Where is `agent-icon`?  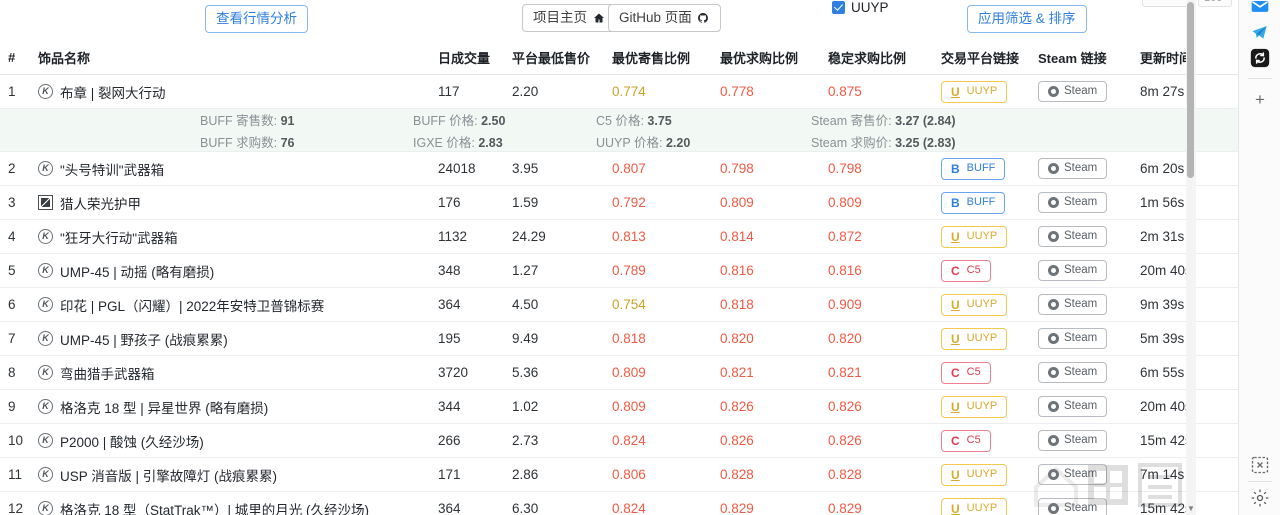 agent-icon is located at coordinates (45, 202).